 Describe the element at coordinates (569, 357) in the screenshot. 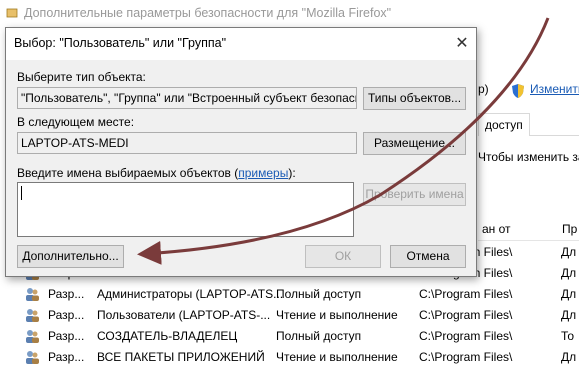

I see `cell-applies-to: Дл` at that location.